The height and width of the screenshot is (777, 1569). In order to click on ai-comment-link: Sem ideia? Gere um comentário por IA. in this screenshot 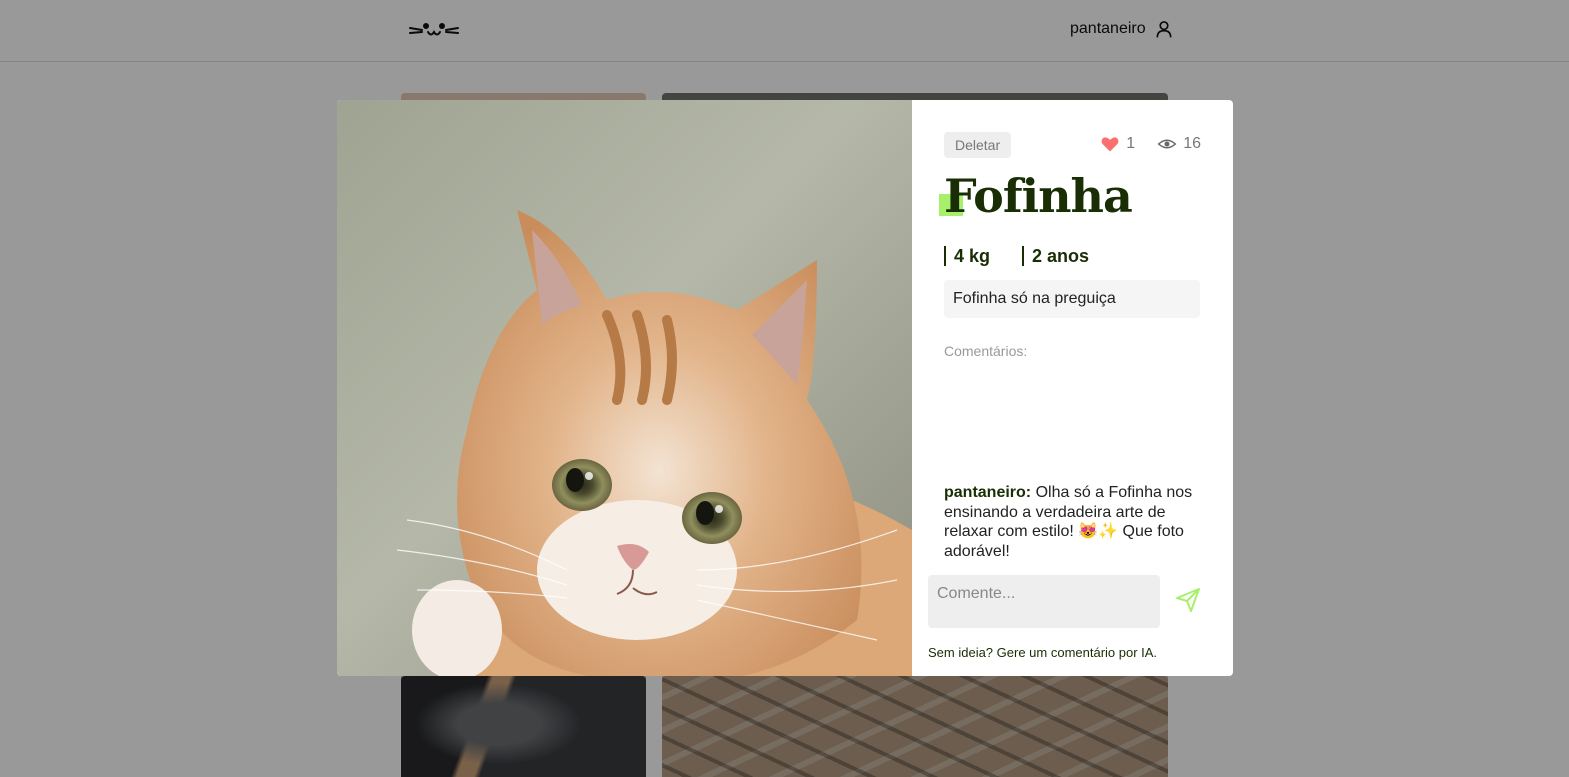, I will do `click(1042, 652)`.